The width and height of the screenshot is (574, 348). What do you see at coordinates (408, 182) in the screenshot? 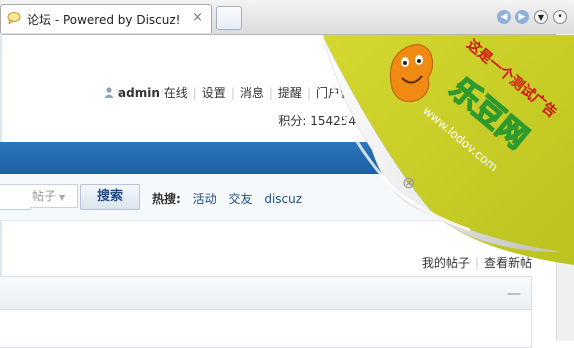
I see `ad-close-icon: ⊗` at bounding box center [408, 182].